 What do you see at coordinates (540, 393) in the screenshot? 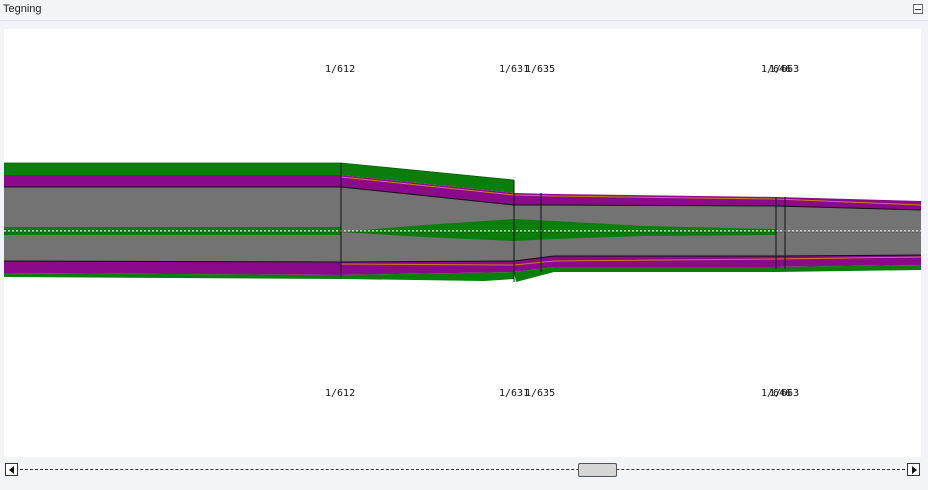
I see `station-label-bottom: 1/635` at bounding box center [540, 393].